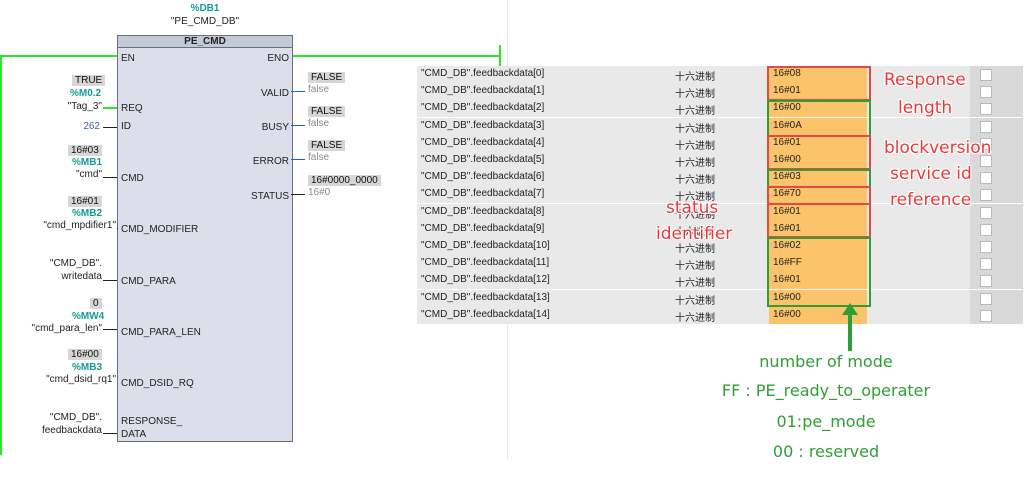 This screenshot has height=477, width=1024. What do you see at coordinates (110, 329) in the screenshot?
I see `len-wire` at bounding box center [110, 329].